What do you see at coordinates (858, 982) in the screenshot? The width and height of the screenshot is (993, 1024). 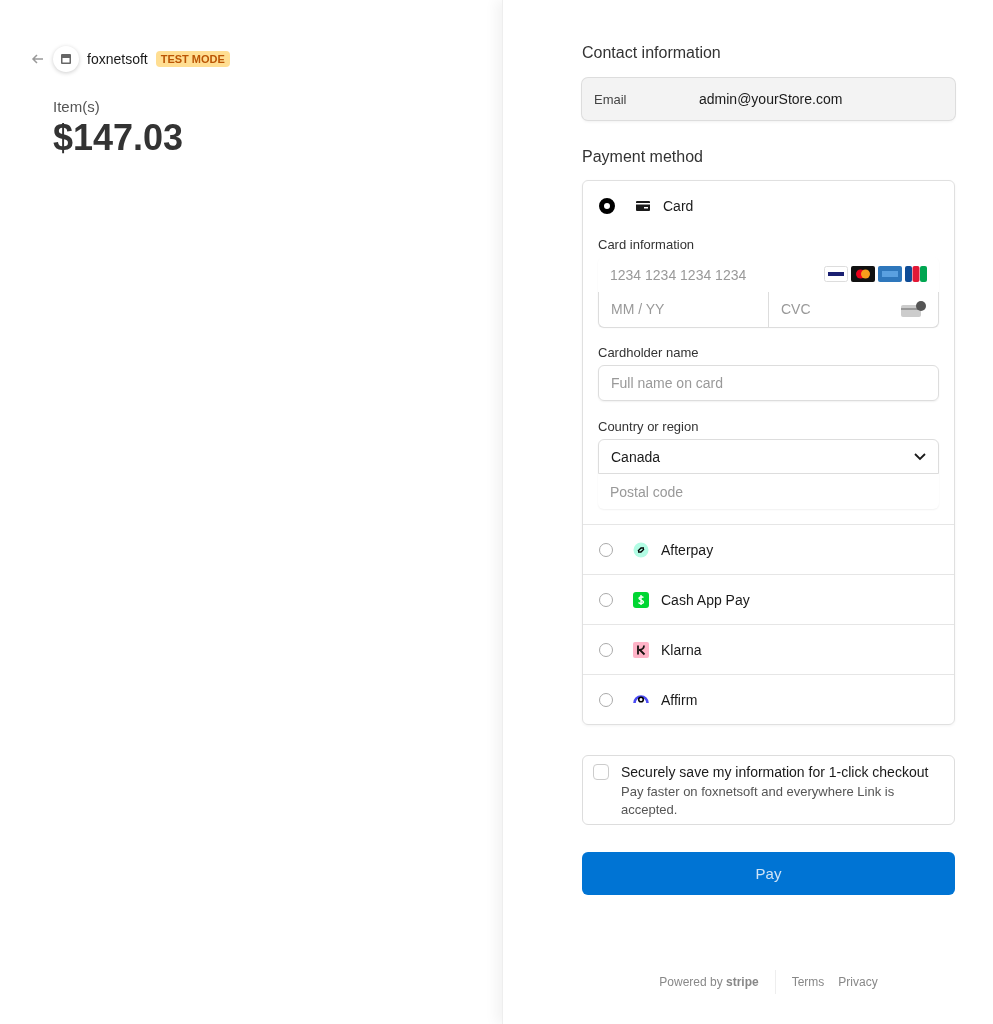 I see `footer-link: Privacy` at bounding box center [858, 982].